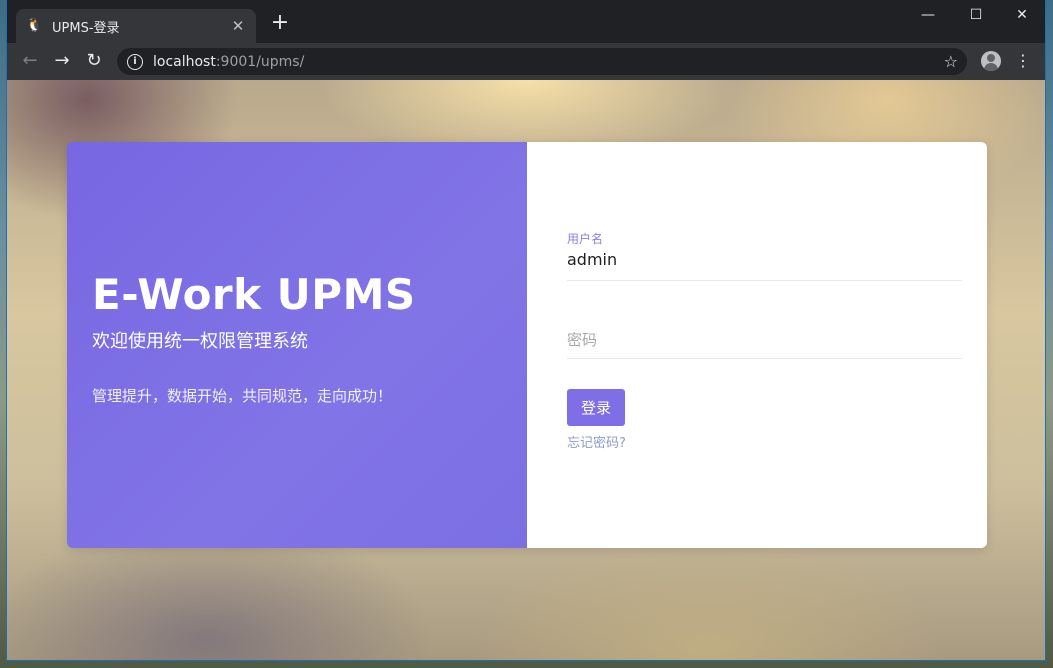 Image resolution: width=1053 pixels, height=668 pixels. What do you see at coordinates (242, 396) in the screenshot?
I see `slogan-text: 管理提升，数据开始，共同规范，走向成功！` at bounding box center [242, 396].